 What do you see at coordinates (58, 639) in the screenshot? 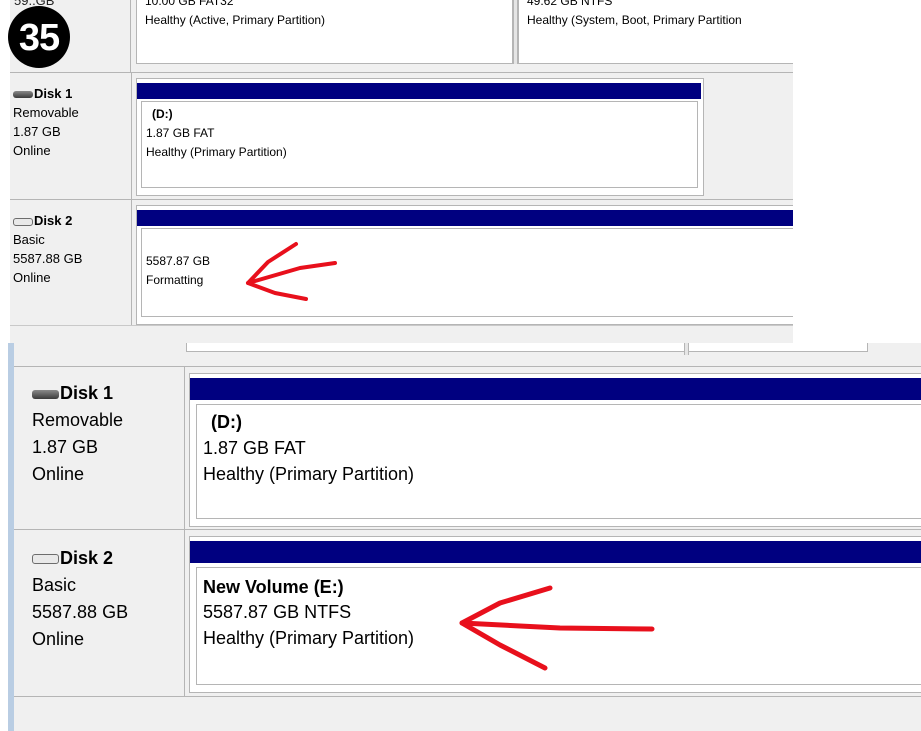
I see `bottom-disk2-state: Online` at bounding box center [58, 639].